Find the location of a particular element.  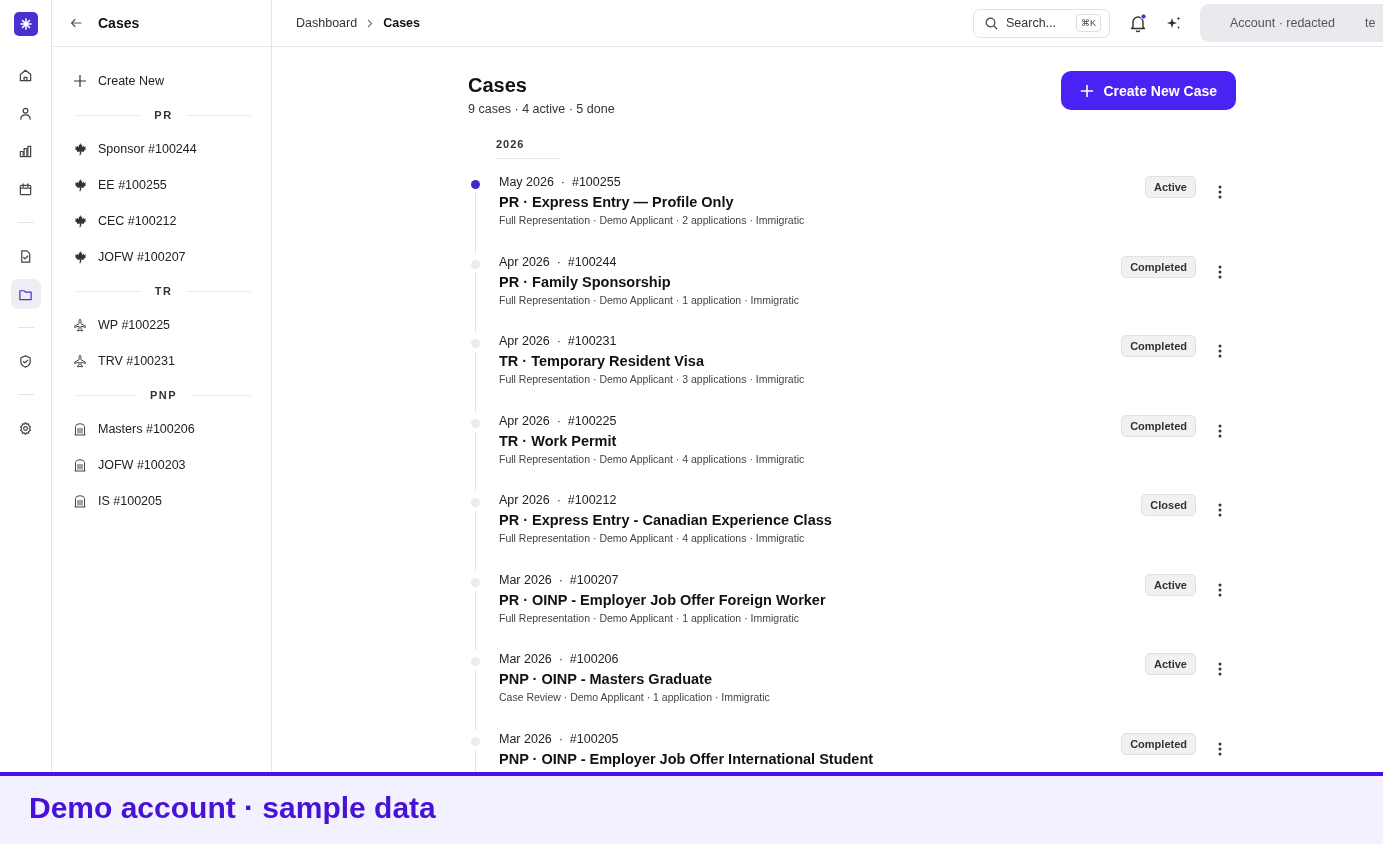

case-link: EE #100255 is located at coordinates (119, 185).